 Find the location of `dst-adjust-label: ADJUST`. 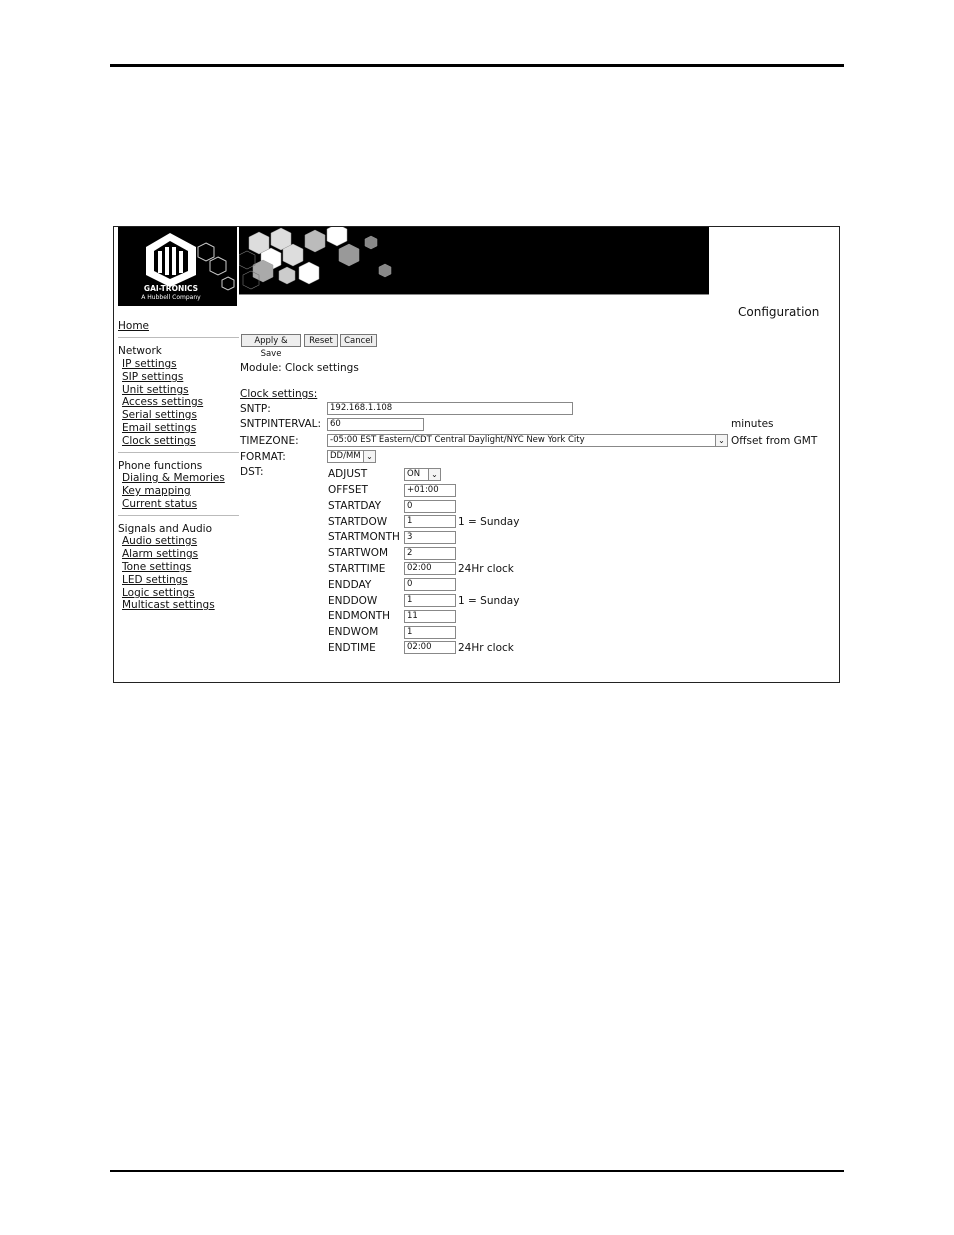

dst-adjust-label: ADJUST is located at coordinates (348, 474).